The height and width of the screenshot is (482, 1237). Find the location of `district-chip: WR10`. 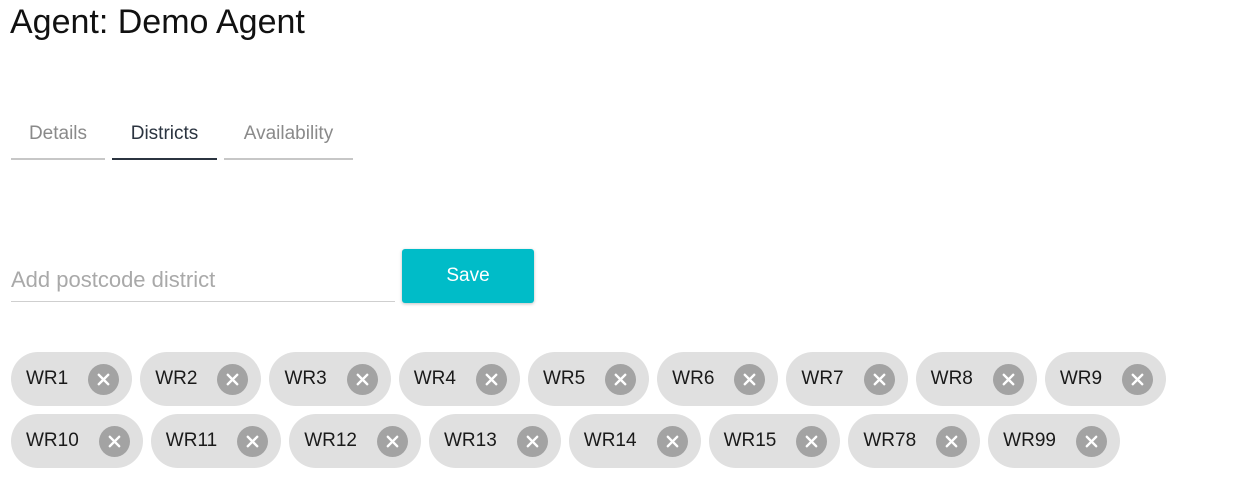

district-chip: WR10 is located at coordinates (77, 441).